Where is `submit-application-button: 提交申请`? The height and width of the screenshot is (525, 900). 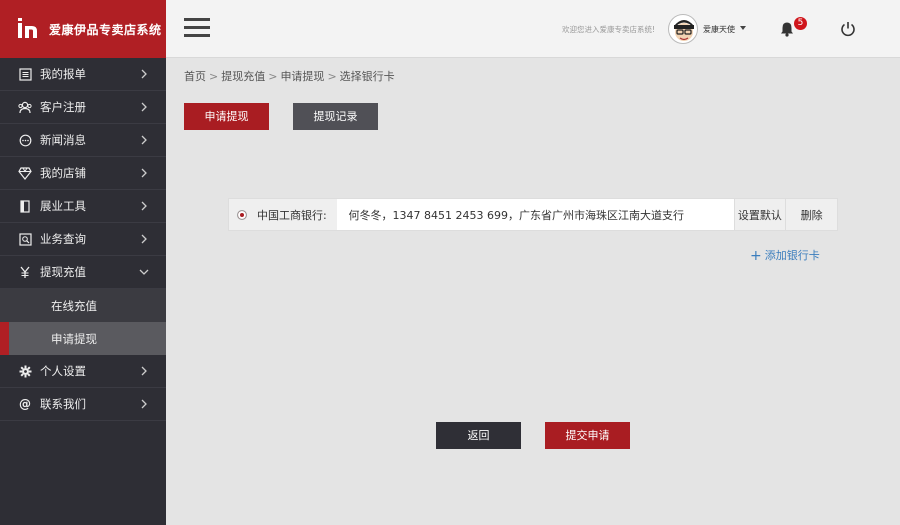
submit-application-button: 提交申请 is located at coordinates (587, 435).